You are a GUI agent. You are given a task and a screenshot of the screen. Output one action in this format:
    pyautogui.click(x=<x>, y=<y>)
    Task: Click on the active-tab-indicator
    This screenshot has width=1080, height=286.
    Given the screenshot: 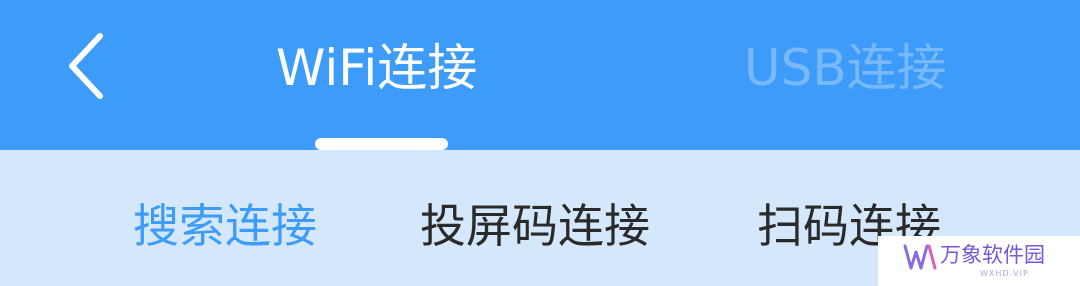 What is the action you would take?
    pyautogui.click(x=381, y=144)
    